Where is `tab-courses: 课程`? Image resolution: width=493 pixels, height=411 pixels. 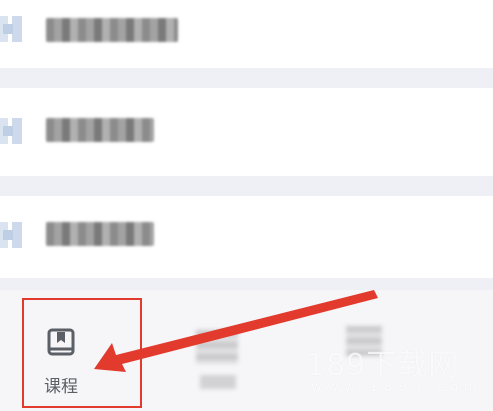 tab-courses: 课程 is located at coordinates (82, 353).